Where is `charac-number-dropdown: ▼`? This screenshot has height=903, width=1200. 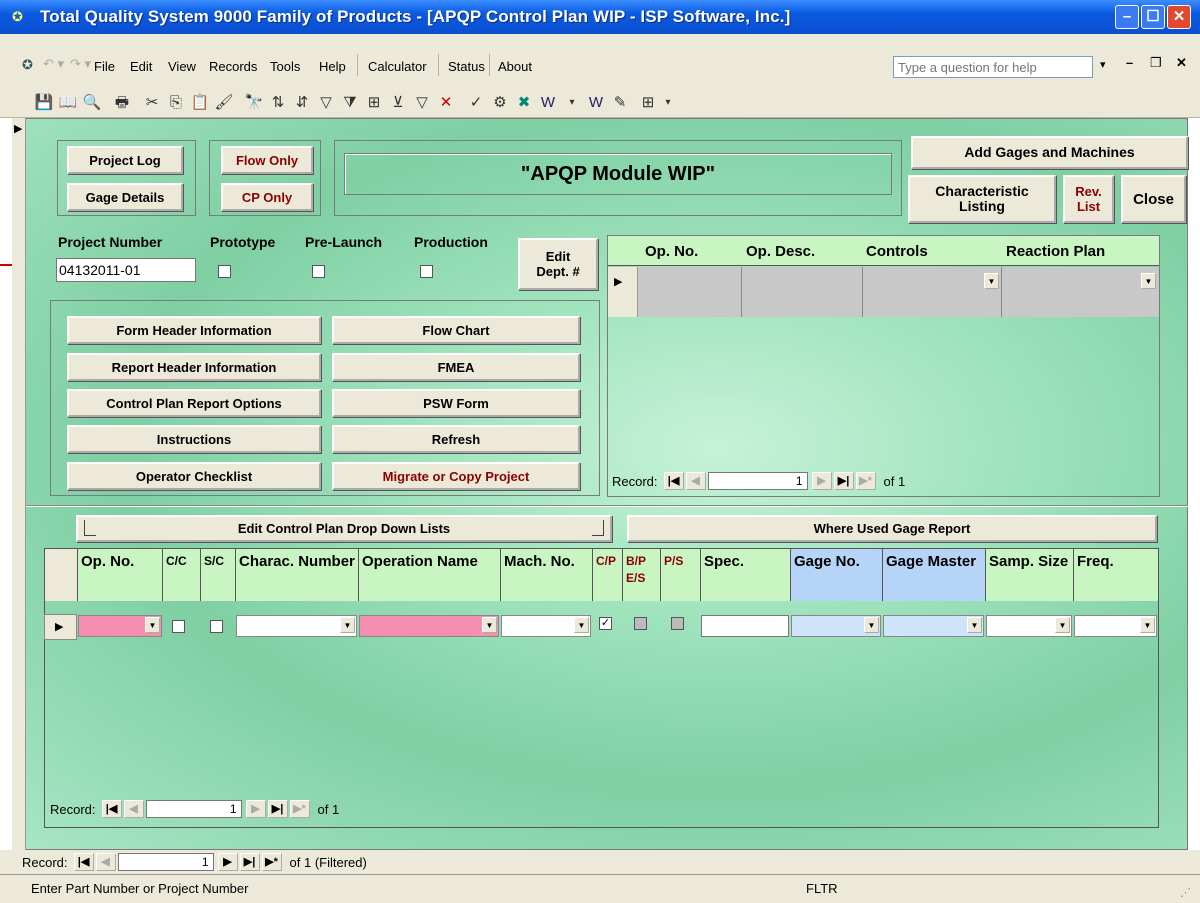
charac-number-dropdown: ▼ is located at coordinates (296, 626).